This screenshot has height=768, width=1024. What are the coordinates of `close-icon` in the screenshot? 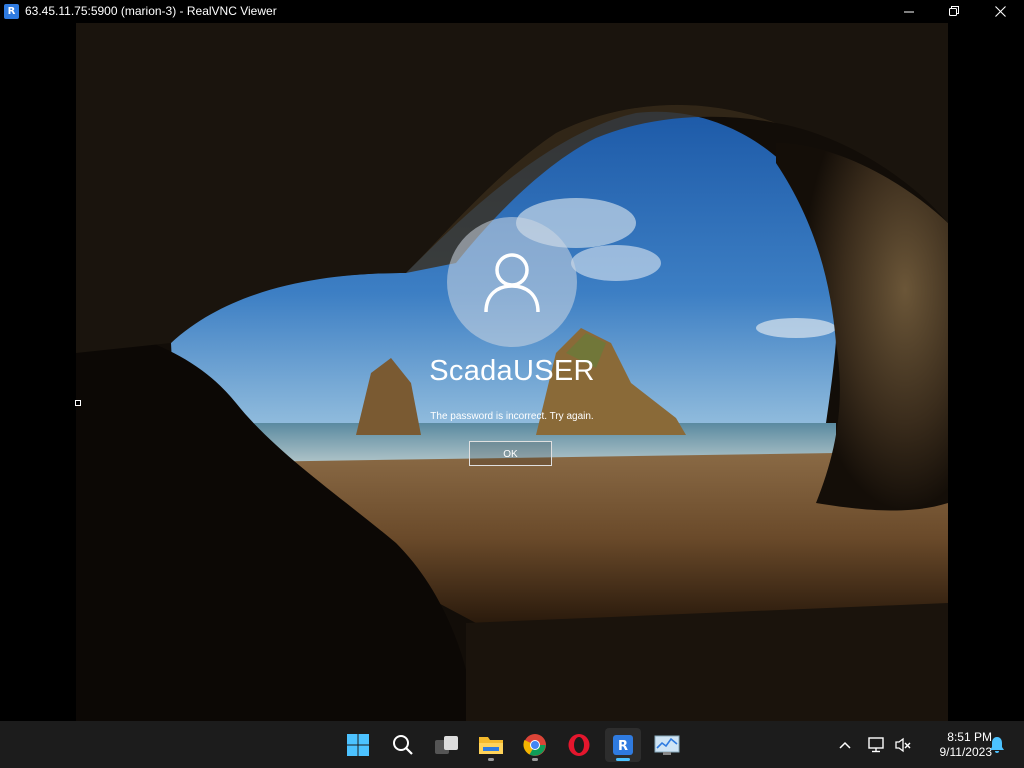 It's located at (1000, 11).